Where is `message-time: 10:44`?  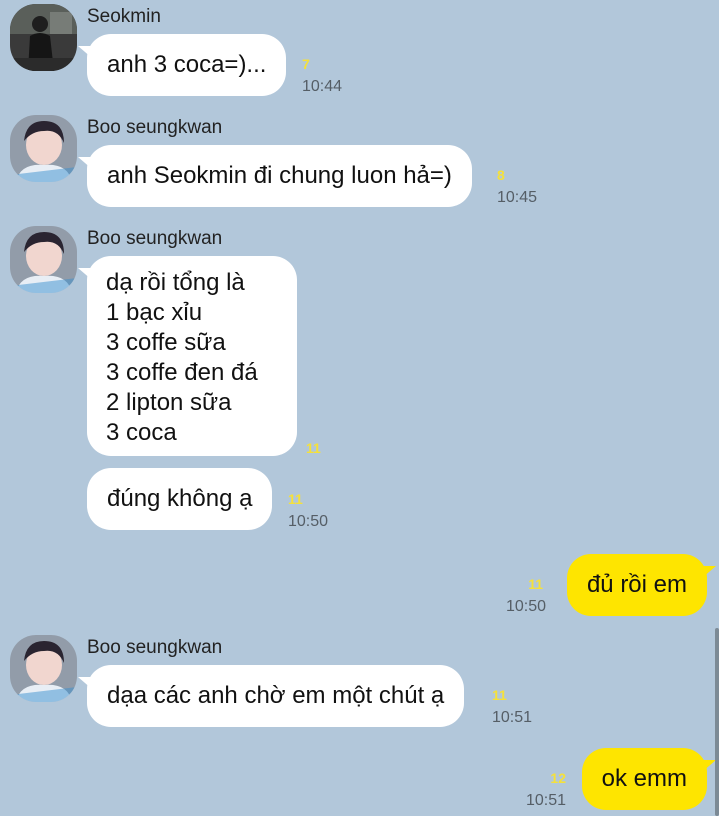 message-time: 10:44 is located at coordinates (322, 86).